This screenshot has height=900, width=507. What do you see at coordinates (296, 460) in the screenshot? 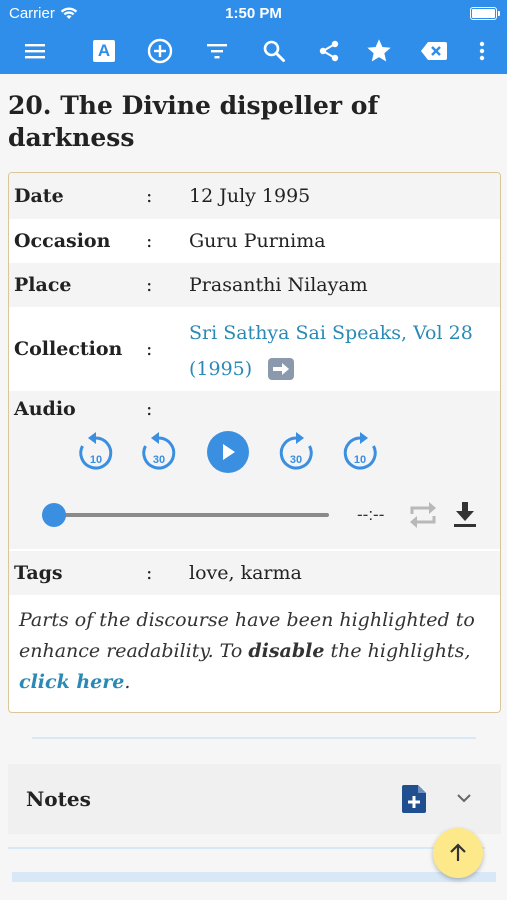
I see `forward-30-label: 30` at bounding box center [296, 460].